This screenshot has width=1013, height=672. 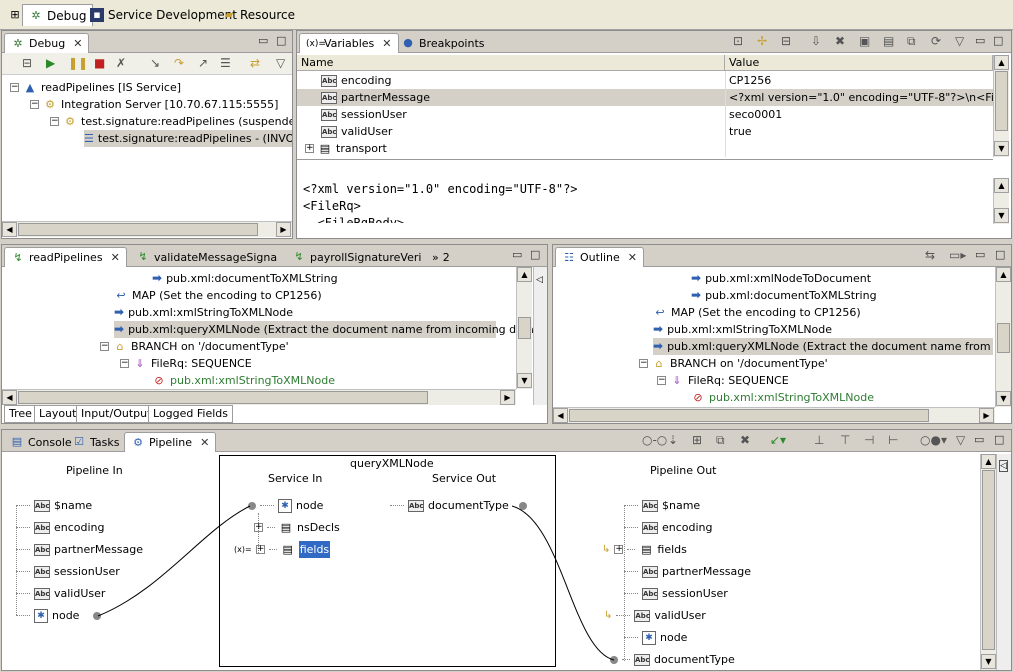 I want to click on tab-debug: ✲ Debug ✕, so click(x=47, y=43).